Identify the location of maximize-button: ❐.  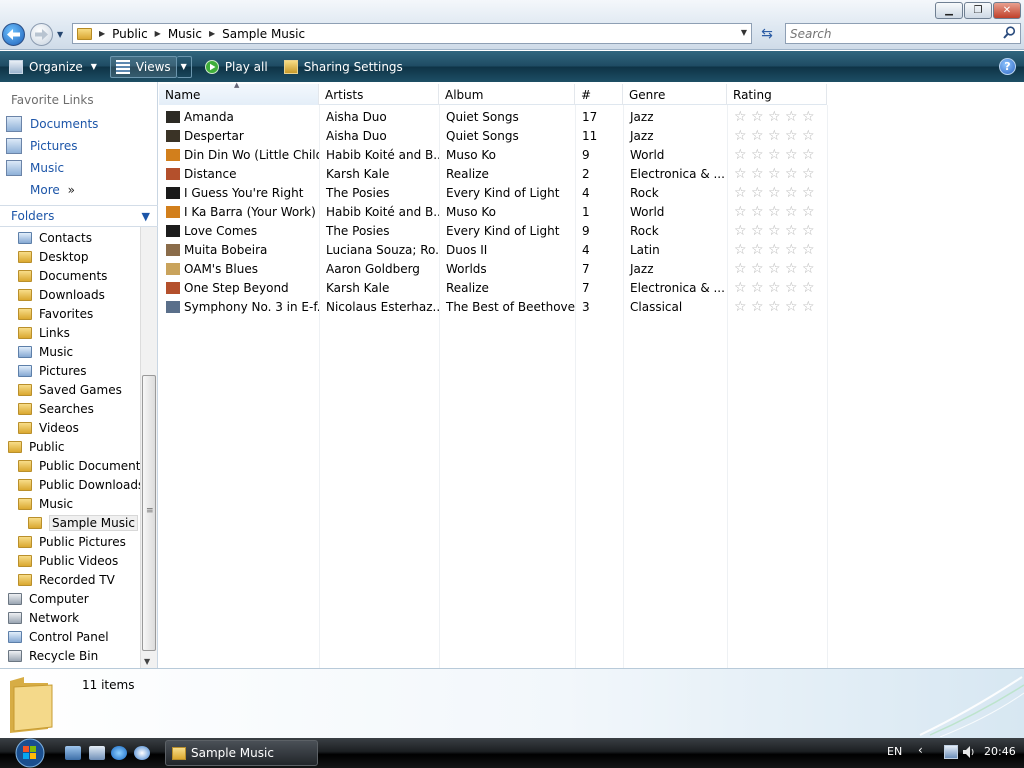
(978, 10).